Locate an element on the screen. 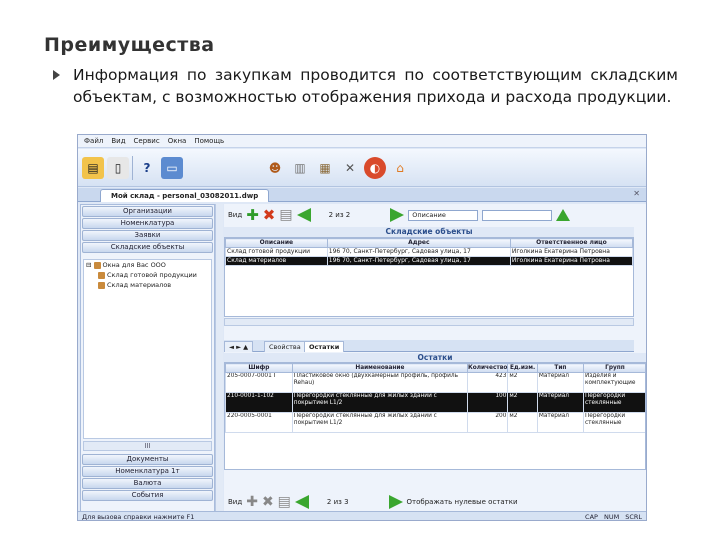 The image size is (720, 540). chart-icon: ◐ is located at coordinates (375, 168).